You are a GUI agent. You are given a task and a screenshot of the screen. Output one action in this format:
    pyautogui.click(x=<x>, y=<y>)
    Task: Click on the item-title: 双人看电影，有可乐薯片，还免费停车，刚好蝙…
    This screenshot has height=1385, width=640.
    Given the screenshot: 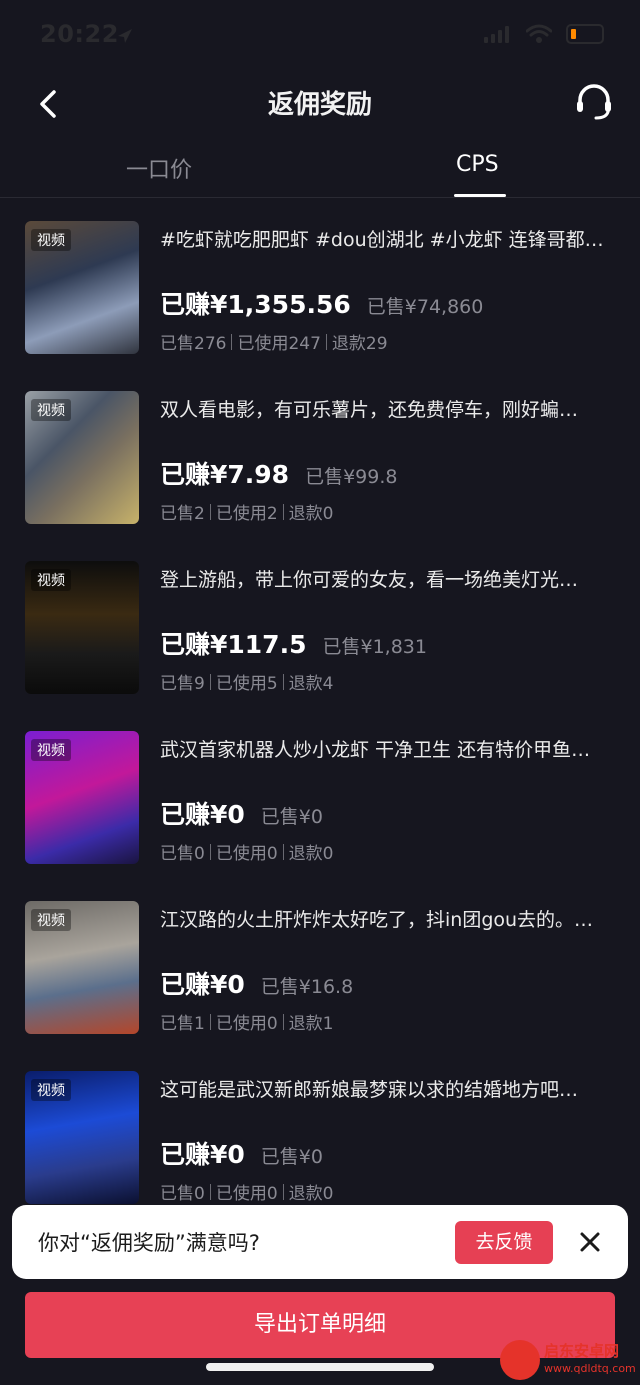 What is the action you would take?
    pyautogui.click(x=369, y=410)
    